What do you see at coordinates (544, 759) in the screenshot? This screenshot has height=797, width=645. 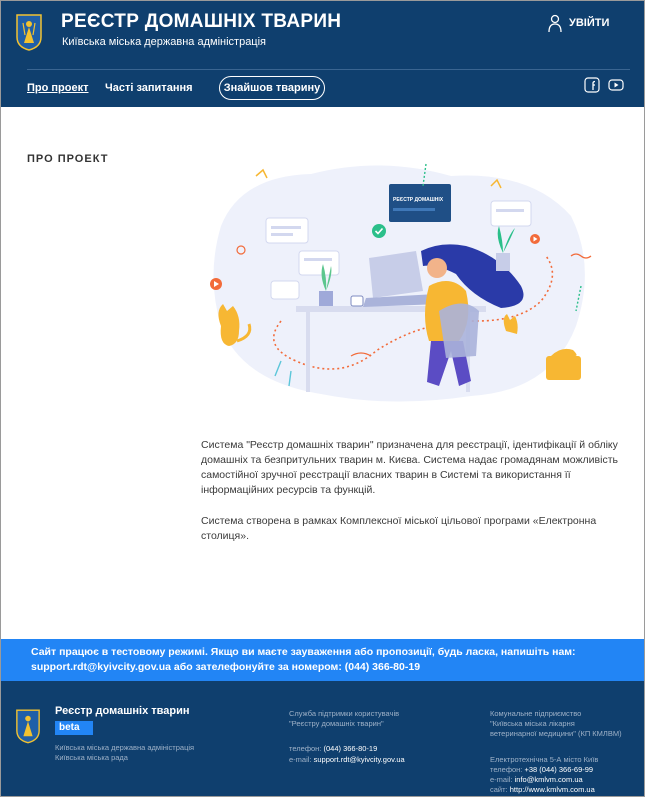 I see `clinic-address: Електротехнічна 5-А місто Київ` at bounding box center [544, 759].